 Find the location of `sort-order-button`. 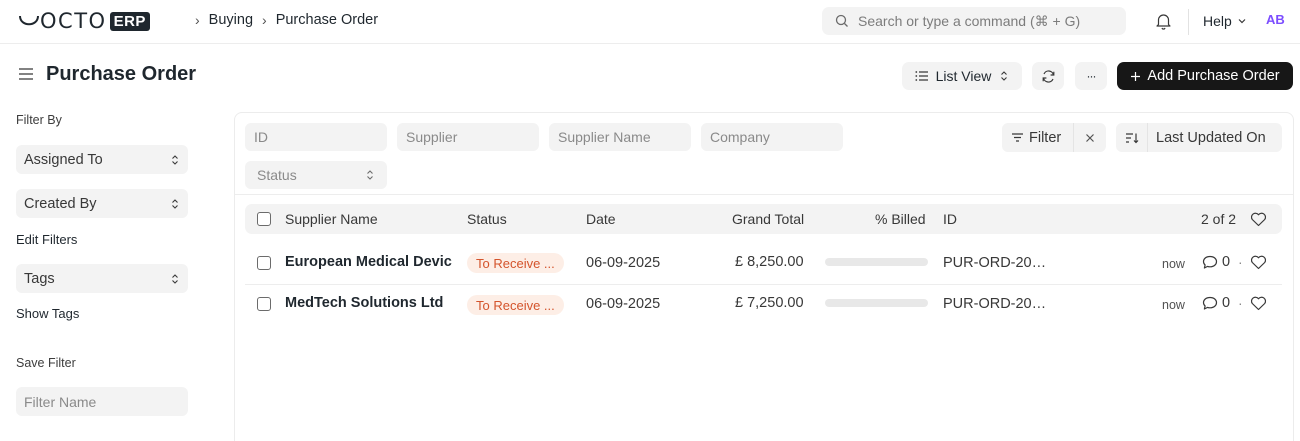

sort-order-button is located at coordinates (1132, 137).